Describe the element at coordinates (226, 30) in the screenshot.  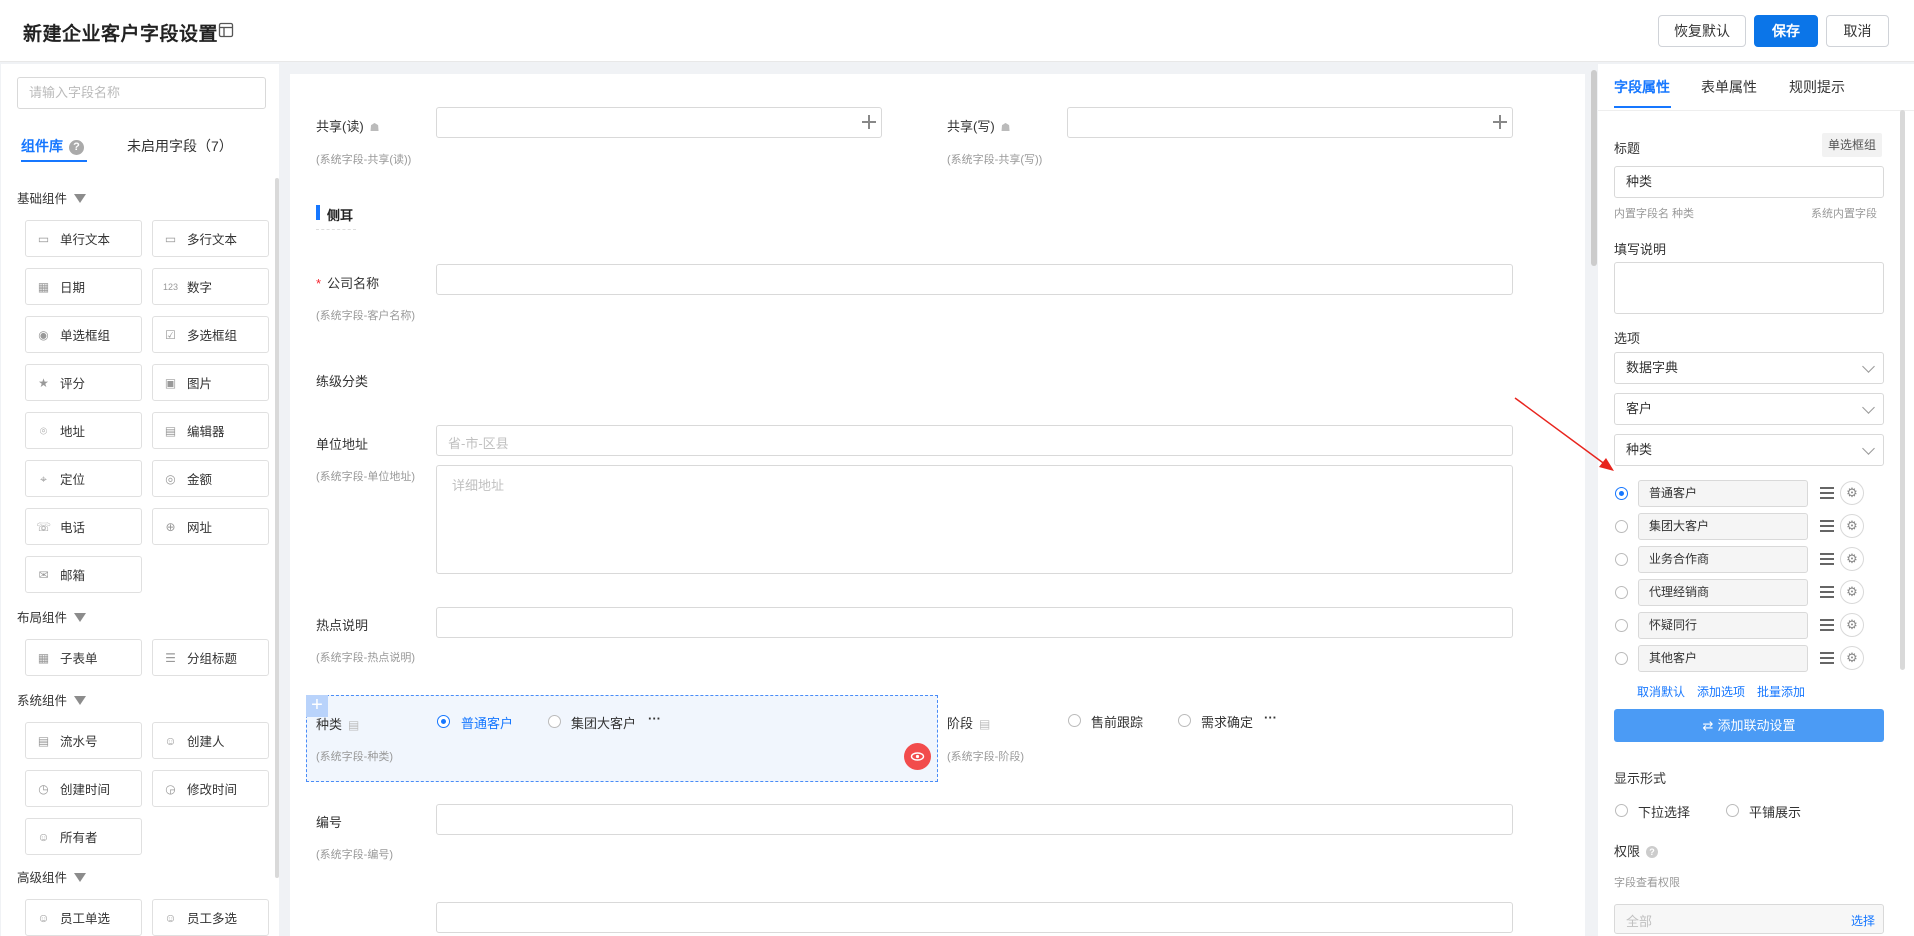
I see `layout-icon` at that location.